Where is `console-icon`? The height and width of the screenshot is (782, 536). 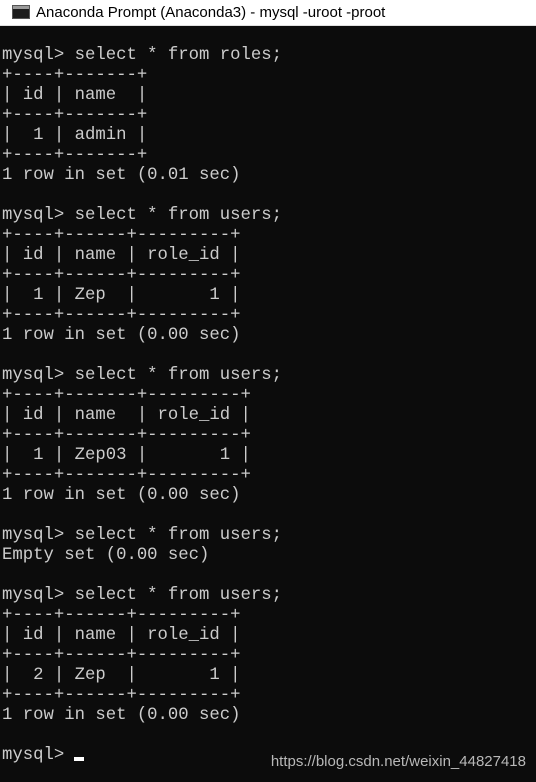
console-icon is located at coordinates (21, 12).